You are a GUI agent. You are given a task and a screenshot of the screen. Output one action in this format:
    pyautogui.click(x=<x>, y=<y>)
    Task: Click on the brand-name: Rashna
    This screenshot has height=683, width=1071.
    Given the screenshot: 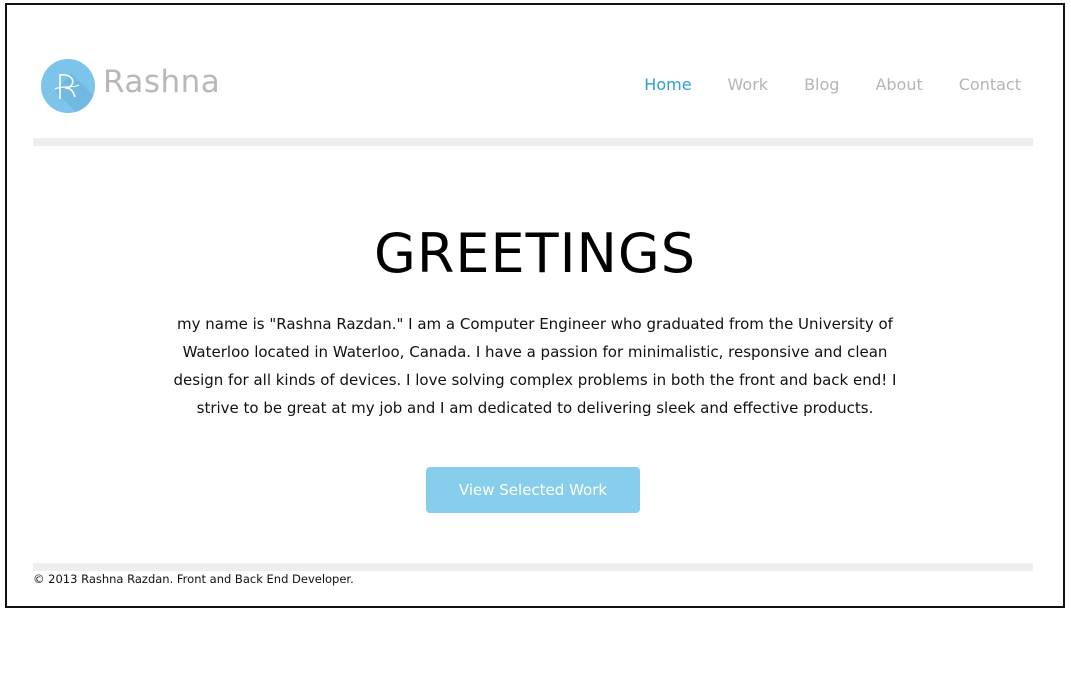 What is the action you would take?
    pyautogui.click(x=162, y=82)
    